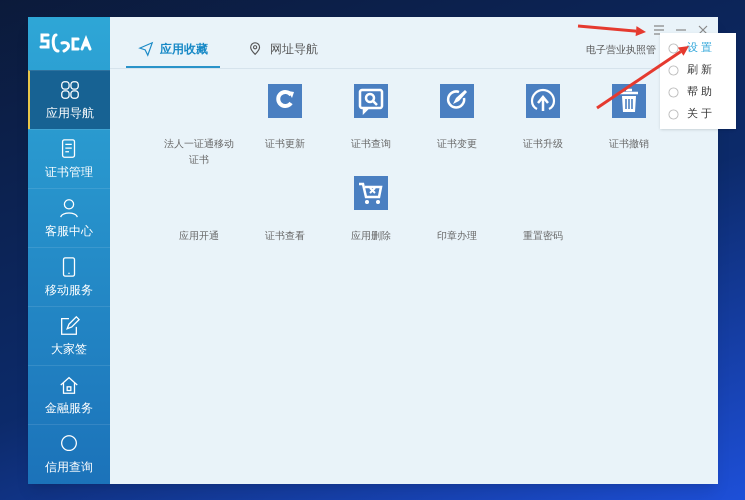 This screenshot has height=500, width=745. Describe the element at coordinates (629, 101) in the screenshot. I see `trash-icon` at that location.